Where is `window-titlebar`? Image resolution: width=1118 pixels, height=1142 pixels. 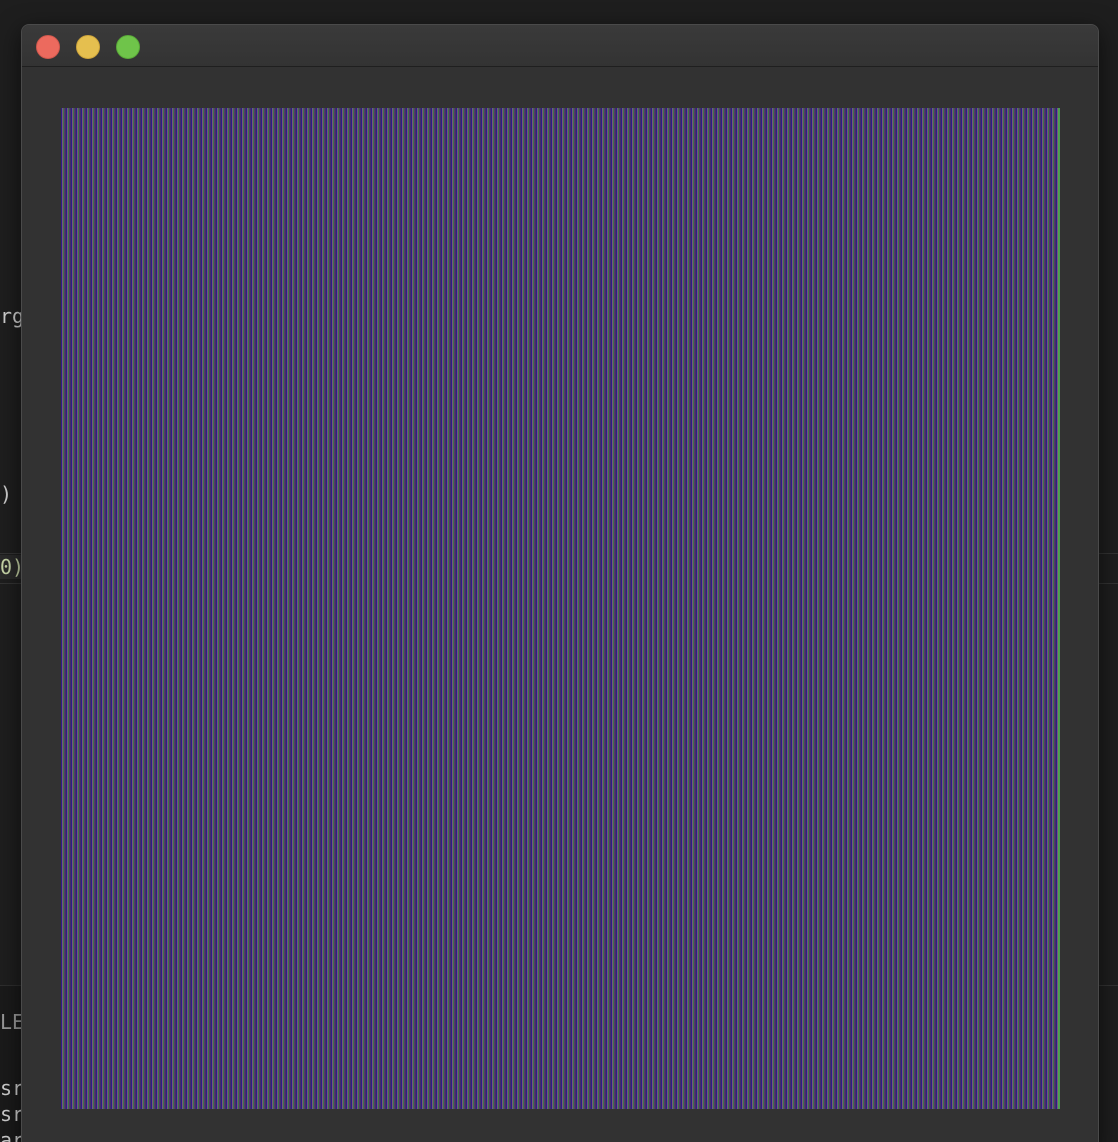
window-titlebar is located at coordinates (560, 46).